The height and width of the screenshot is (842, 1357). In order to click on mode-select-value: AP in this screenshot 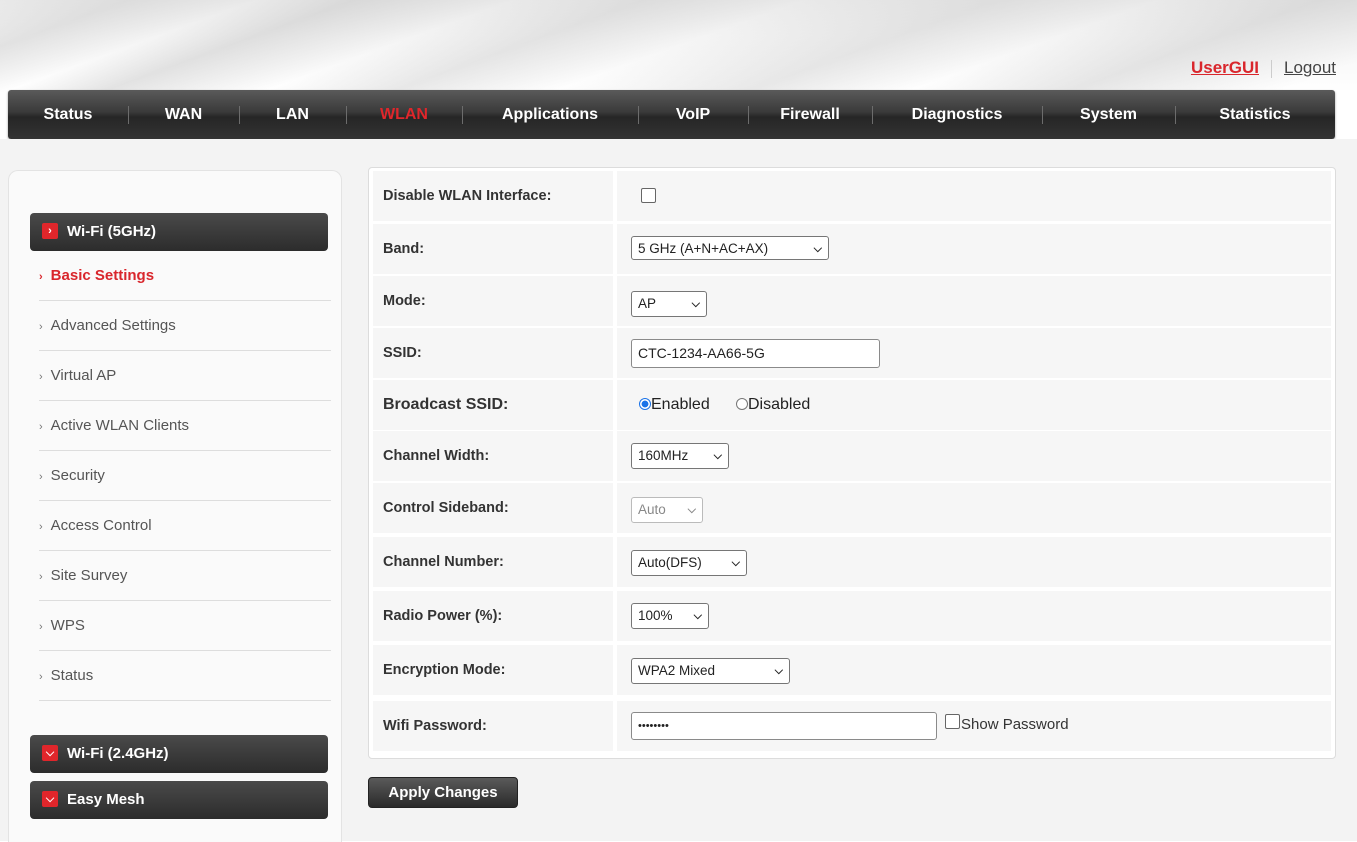, I will do `click(647, 303)`.